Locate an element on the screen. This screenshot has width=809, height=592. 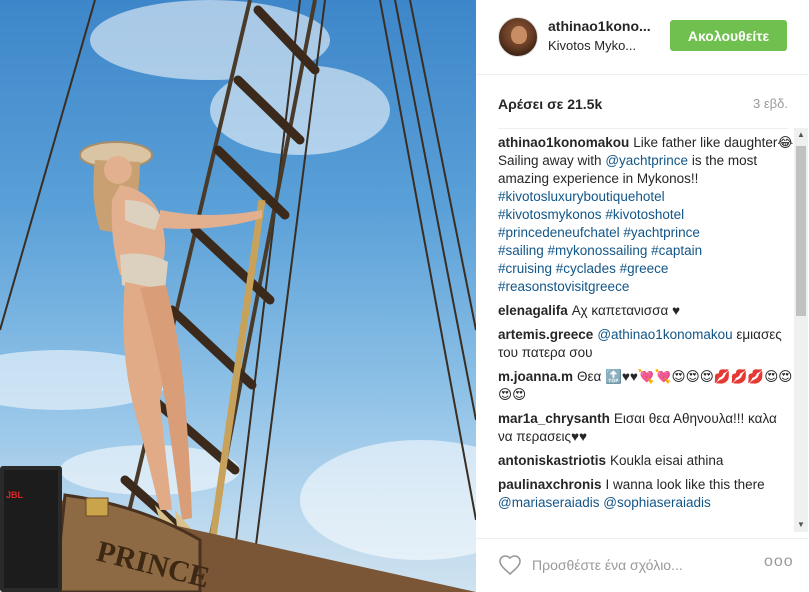
hashtag: #greece is located at coordinates (644, 268).